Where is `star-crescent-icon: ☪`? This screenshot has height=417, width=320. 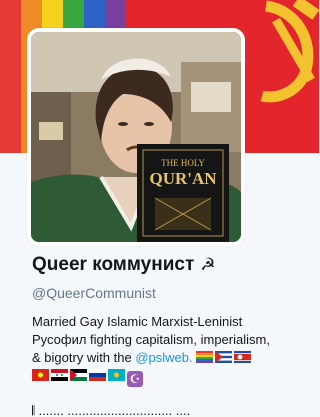 star-crescent-icon: ☪ is located at coordinates (135, 379).